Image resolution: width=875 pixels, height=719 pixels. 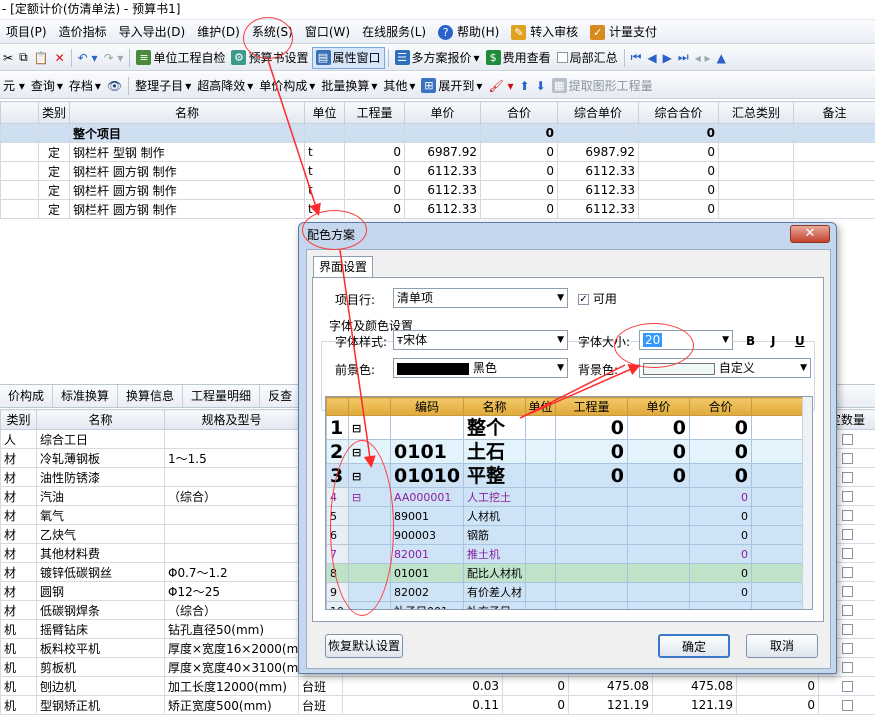 What do you see at coordinates (187, 152) in the screenshot?
I see `row-name: 钢栏杆 型钢 制作` at bounding box center [187, 152].